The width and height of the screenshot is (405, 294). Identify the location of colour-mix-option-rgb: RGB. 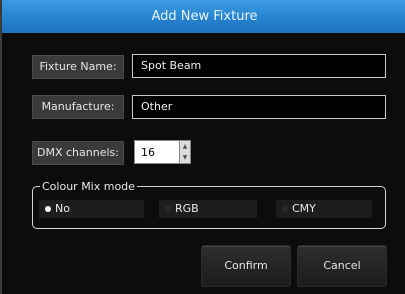
(208, 209).